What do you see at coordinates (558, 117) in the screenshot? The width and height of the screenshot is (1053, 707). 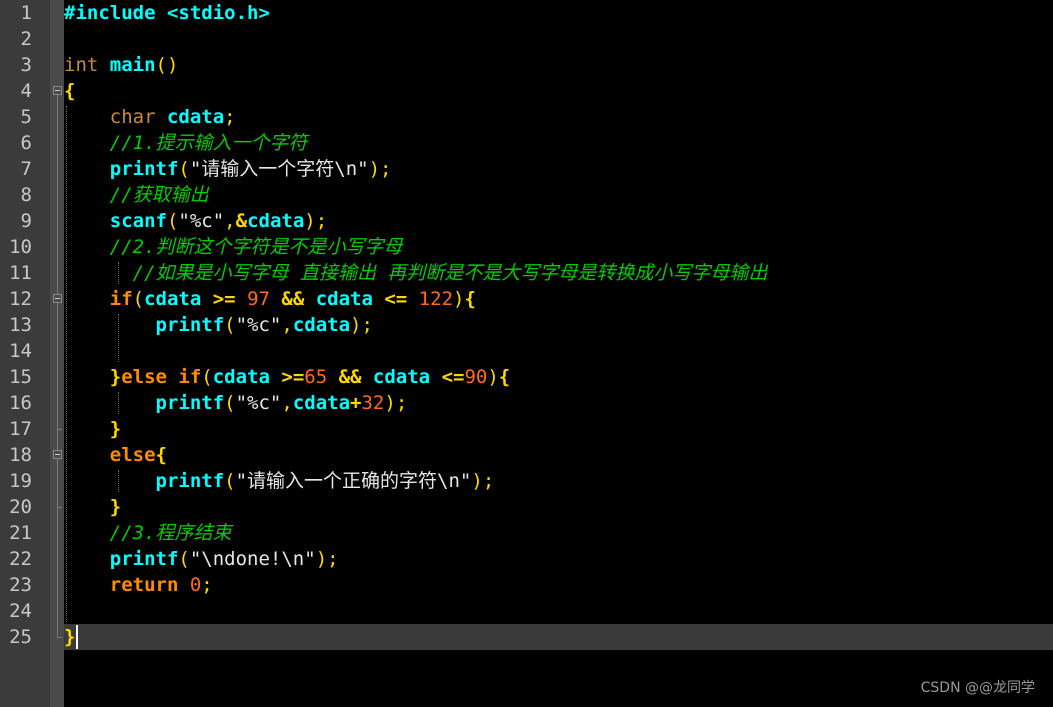 I see `code-line: char cdata;` at bounding box center [558, 117].